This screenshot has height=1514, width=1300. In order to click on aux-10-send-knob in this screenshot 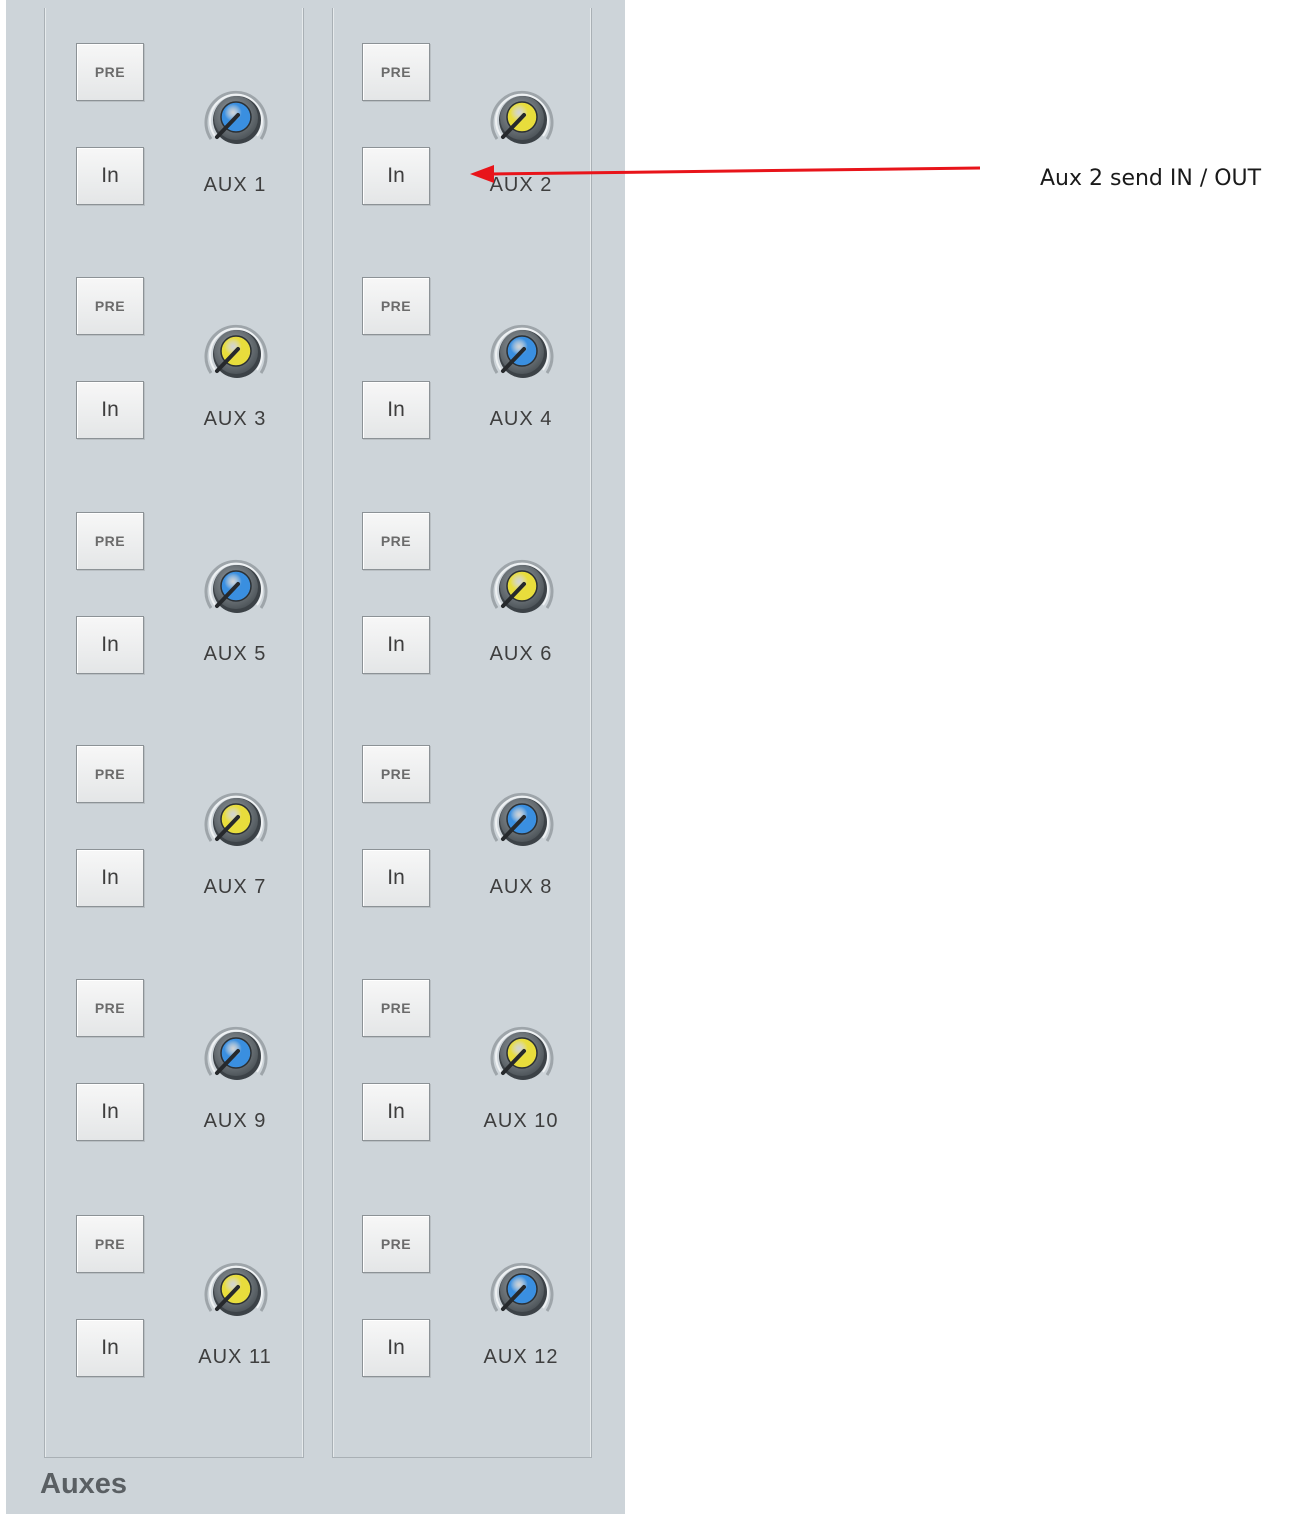, I will do `click(522, 1055)`.